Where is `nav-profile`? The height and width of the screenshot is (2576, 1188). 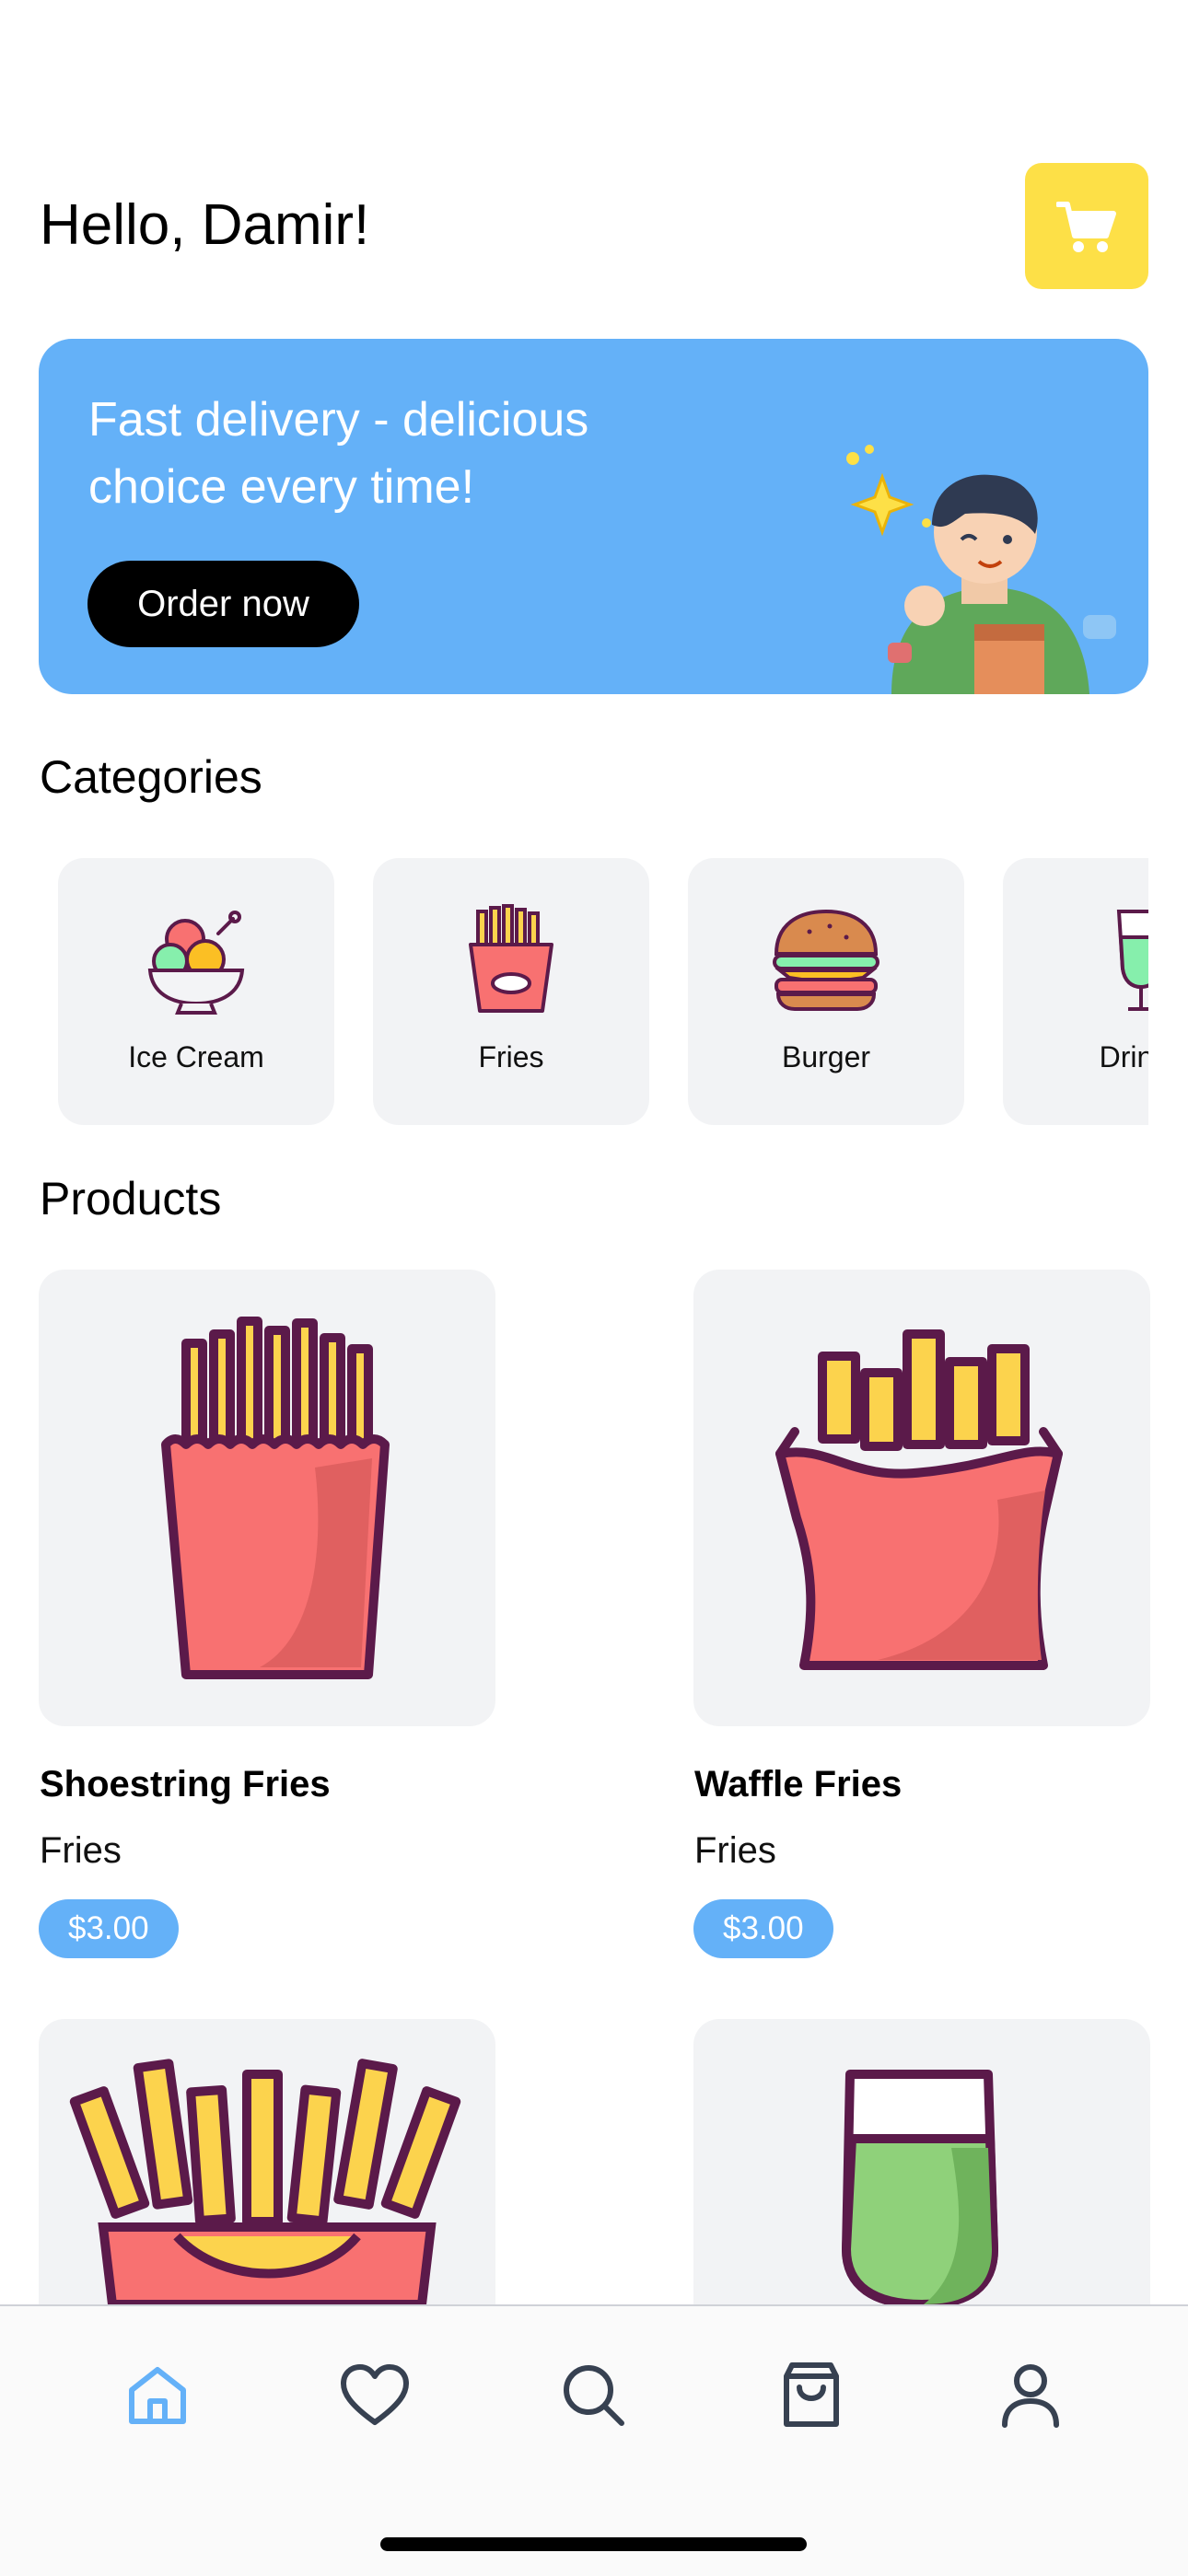 nav-profile is located at coordinates (1030, 2395).